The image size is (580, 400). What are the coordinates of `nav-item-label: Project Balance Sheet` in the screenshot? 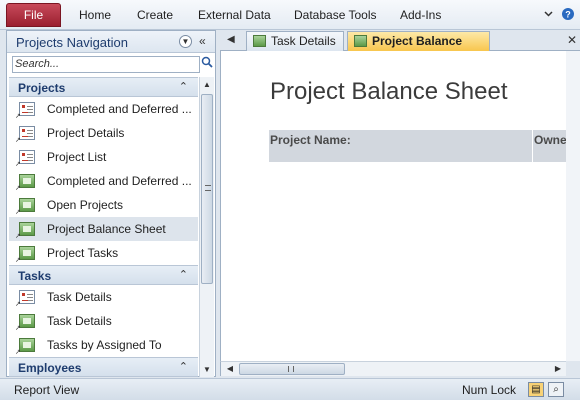 It's located at (106, 229).